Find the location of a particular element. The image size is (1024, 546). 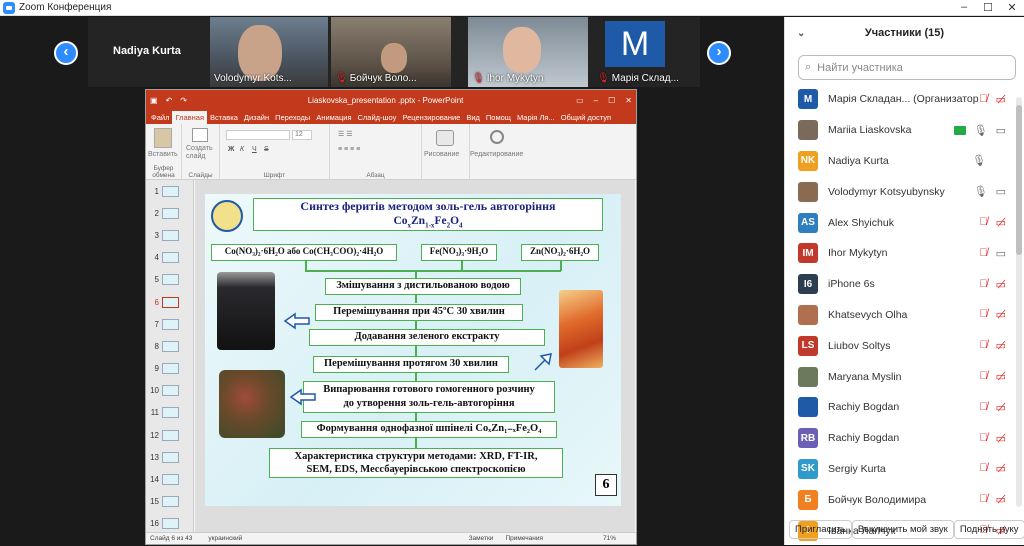

participant-search-input: ⌕ Найти участника is located at coordinates (907, 67).